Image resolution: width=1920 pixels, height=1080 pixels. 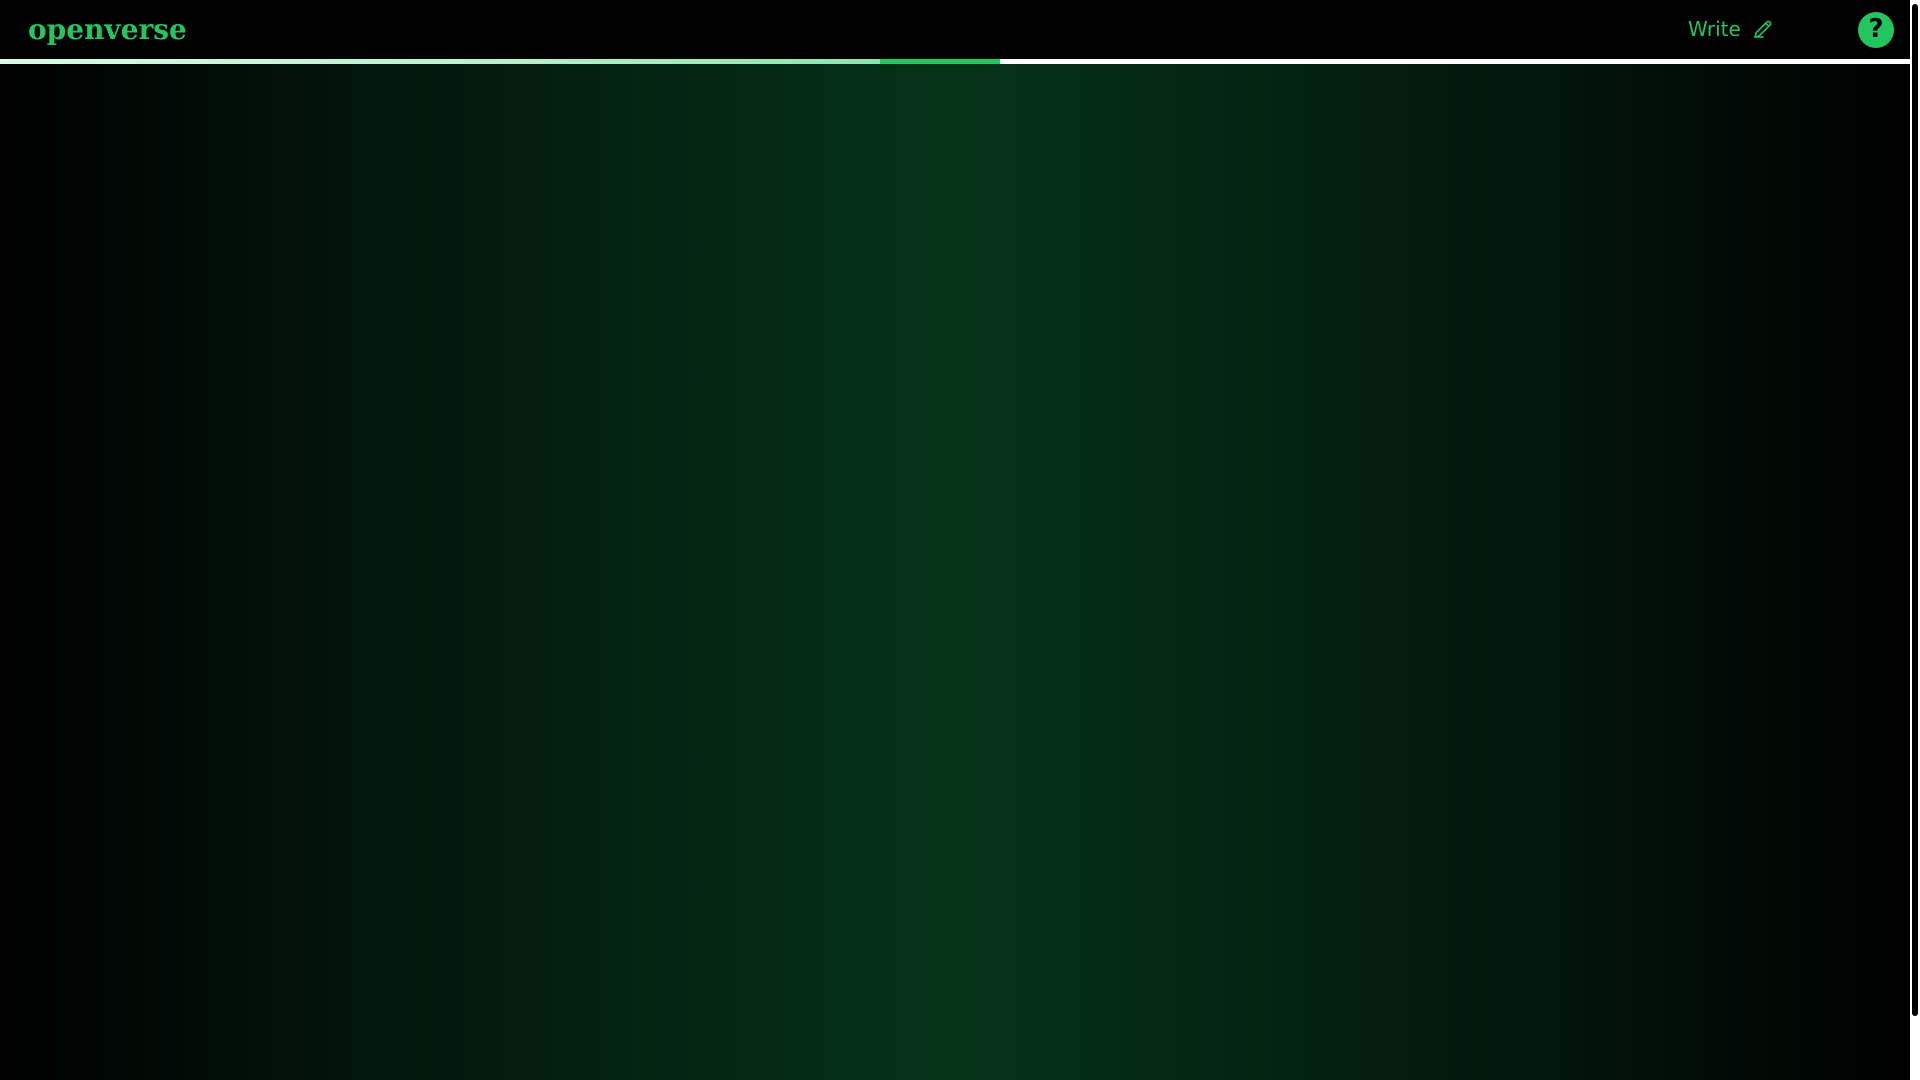 I want to click on write-button: Write, so click(x=1731, y=29).